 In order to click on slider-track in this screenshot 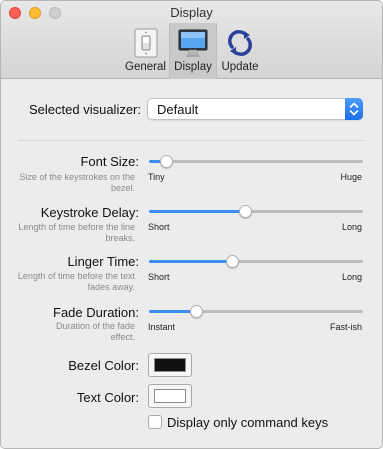, I will do `click(256, 161)`.